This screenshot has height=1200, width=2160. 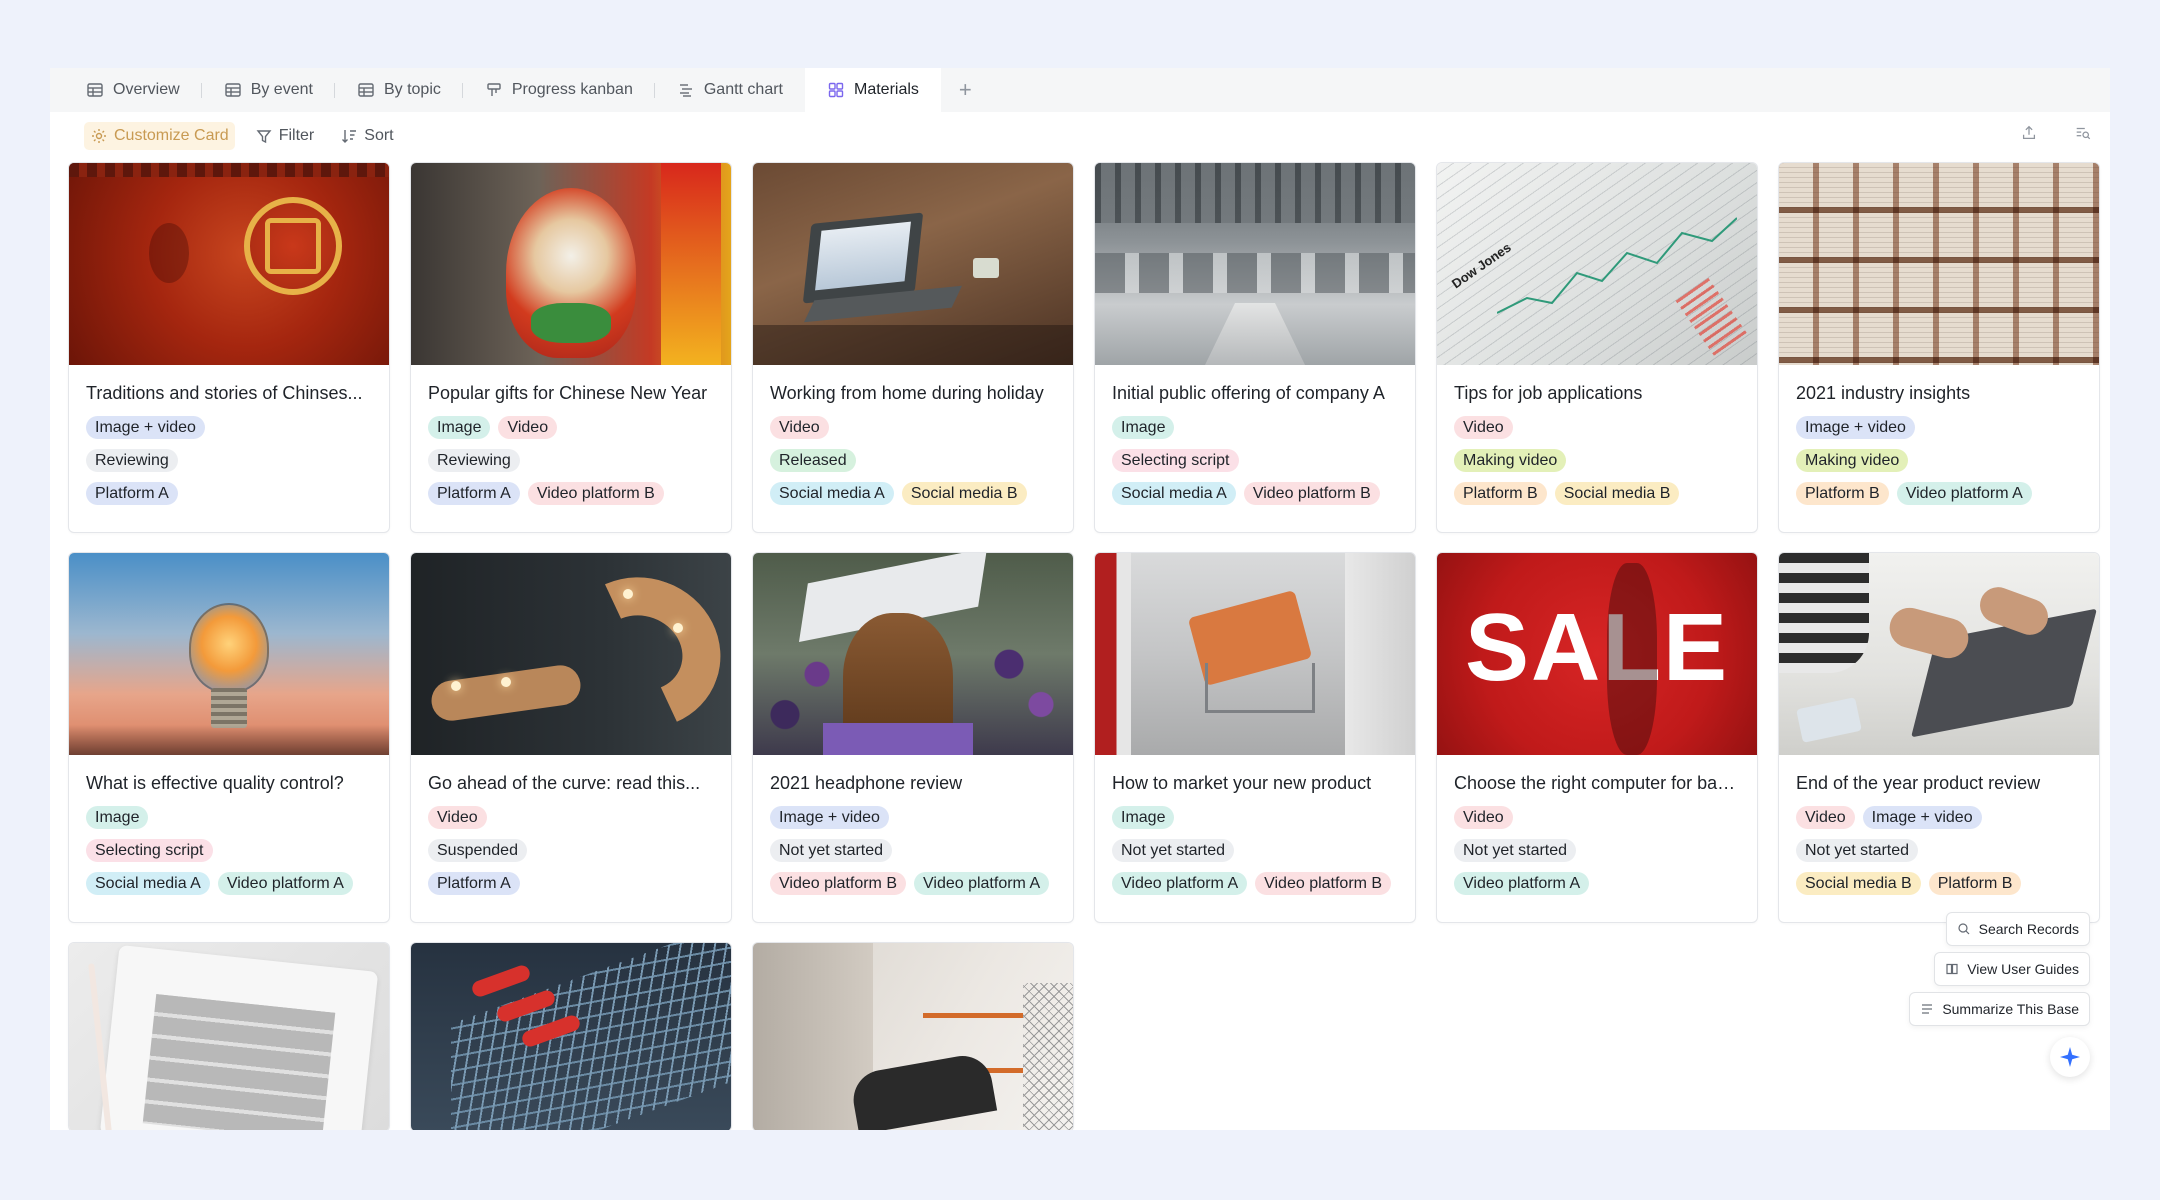 I want to click on filter-label: Filter, so click(x=296, y=135).